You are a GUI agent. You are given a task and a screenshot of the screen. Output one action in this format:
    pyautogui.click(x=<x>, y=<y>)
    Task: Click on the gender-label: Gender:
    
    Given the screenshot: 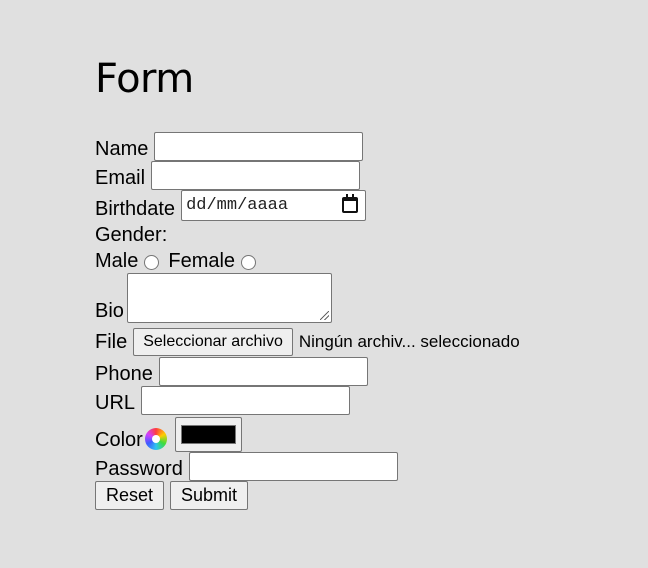 What is the action you would take?
    pyautogui.click(x=131, y=235)
    